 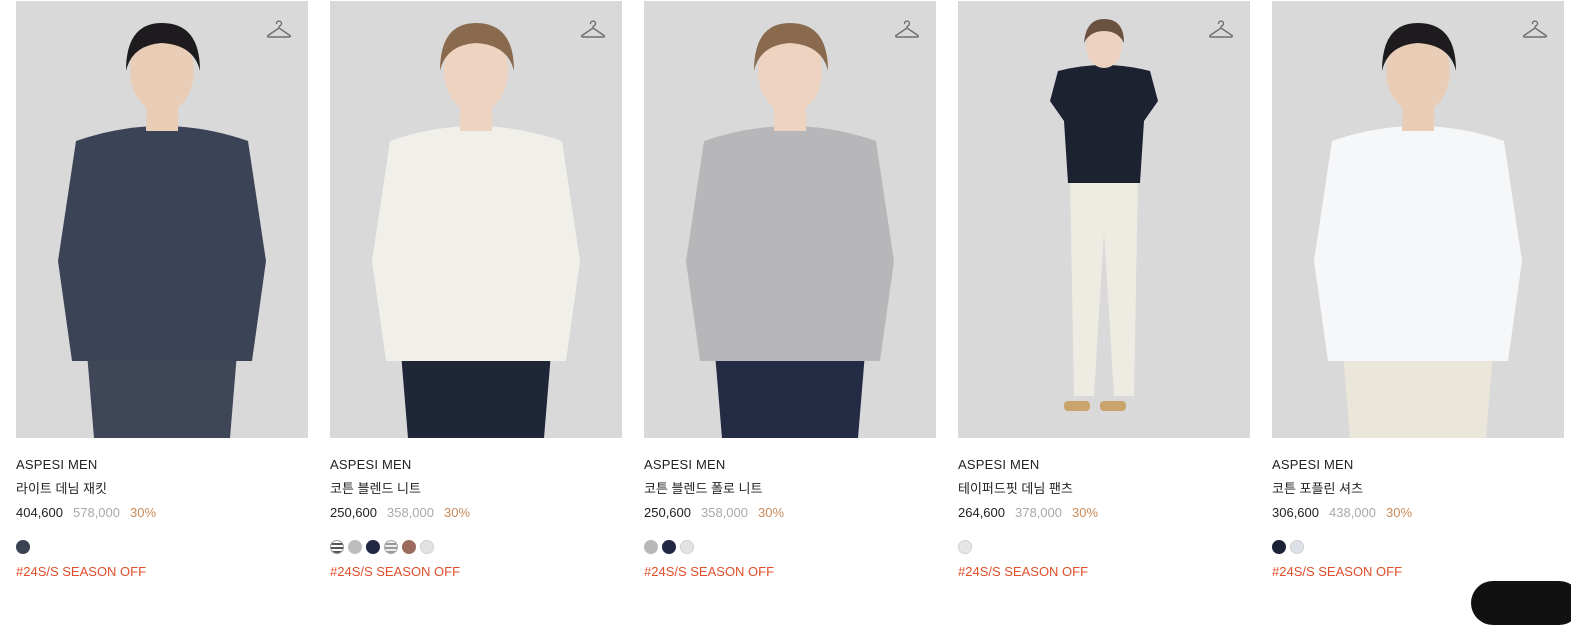 What do you see at coordinates (1295, 512) in the screenshot?
I see `sale-price: 306,600` at bounding box center [1295, 512].